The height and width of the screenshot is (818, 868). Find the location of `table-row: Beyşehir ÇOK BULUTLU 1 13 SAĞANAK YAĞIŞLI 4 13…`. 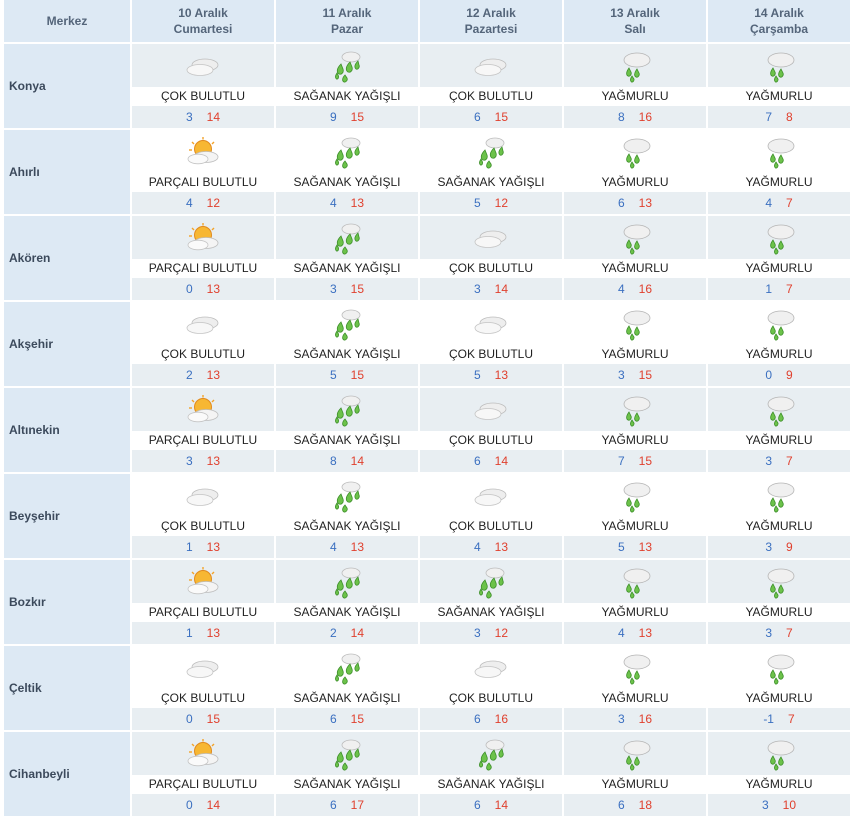

table-row: Beyşehir ÇOK BULUTLU 1 13 SAĞANAK YAĞIŞLI 4 13… is located at coordinates (427, 517).